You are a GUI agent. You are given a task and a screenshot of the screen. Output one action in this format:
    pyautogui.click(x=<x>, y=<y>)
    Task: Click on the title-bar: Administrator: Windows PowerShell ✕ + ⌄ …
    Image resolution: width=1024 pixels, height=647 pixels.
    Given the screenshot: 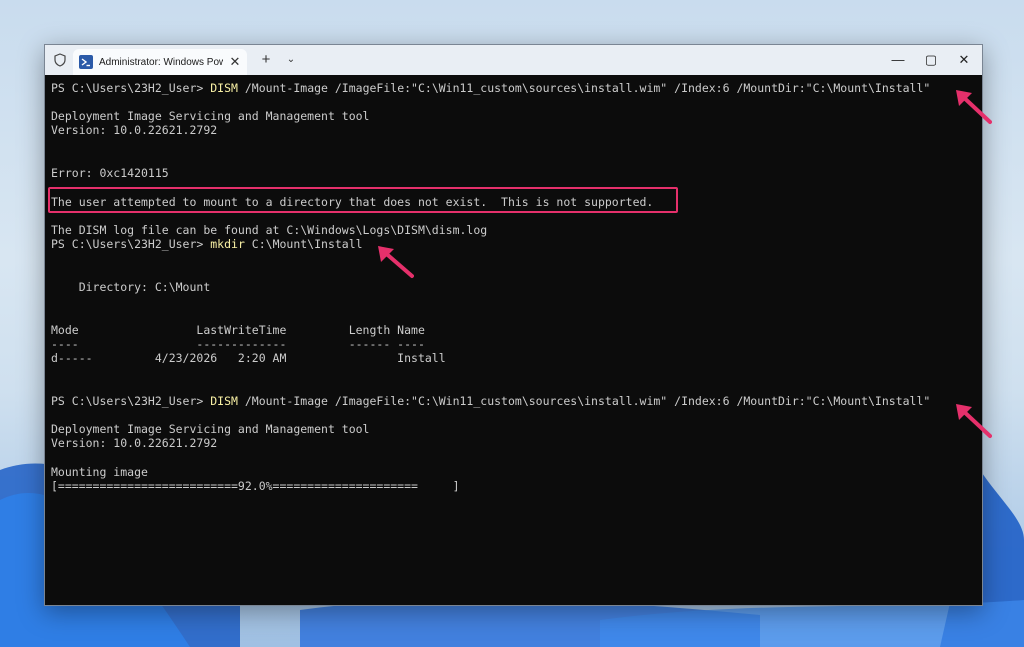 What is the action you would take?
    pyautogui.click(x=513, y=60)
    